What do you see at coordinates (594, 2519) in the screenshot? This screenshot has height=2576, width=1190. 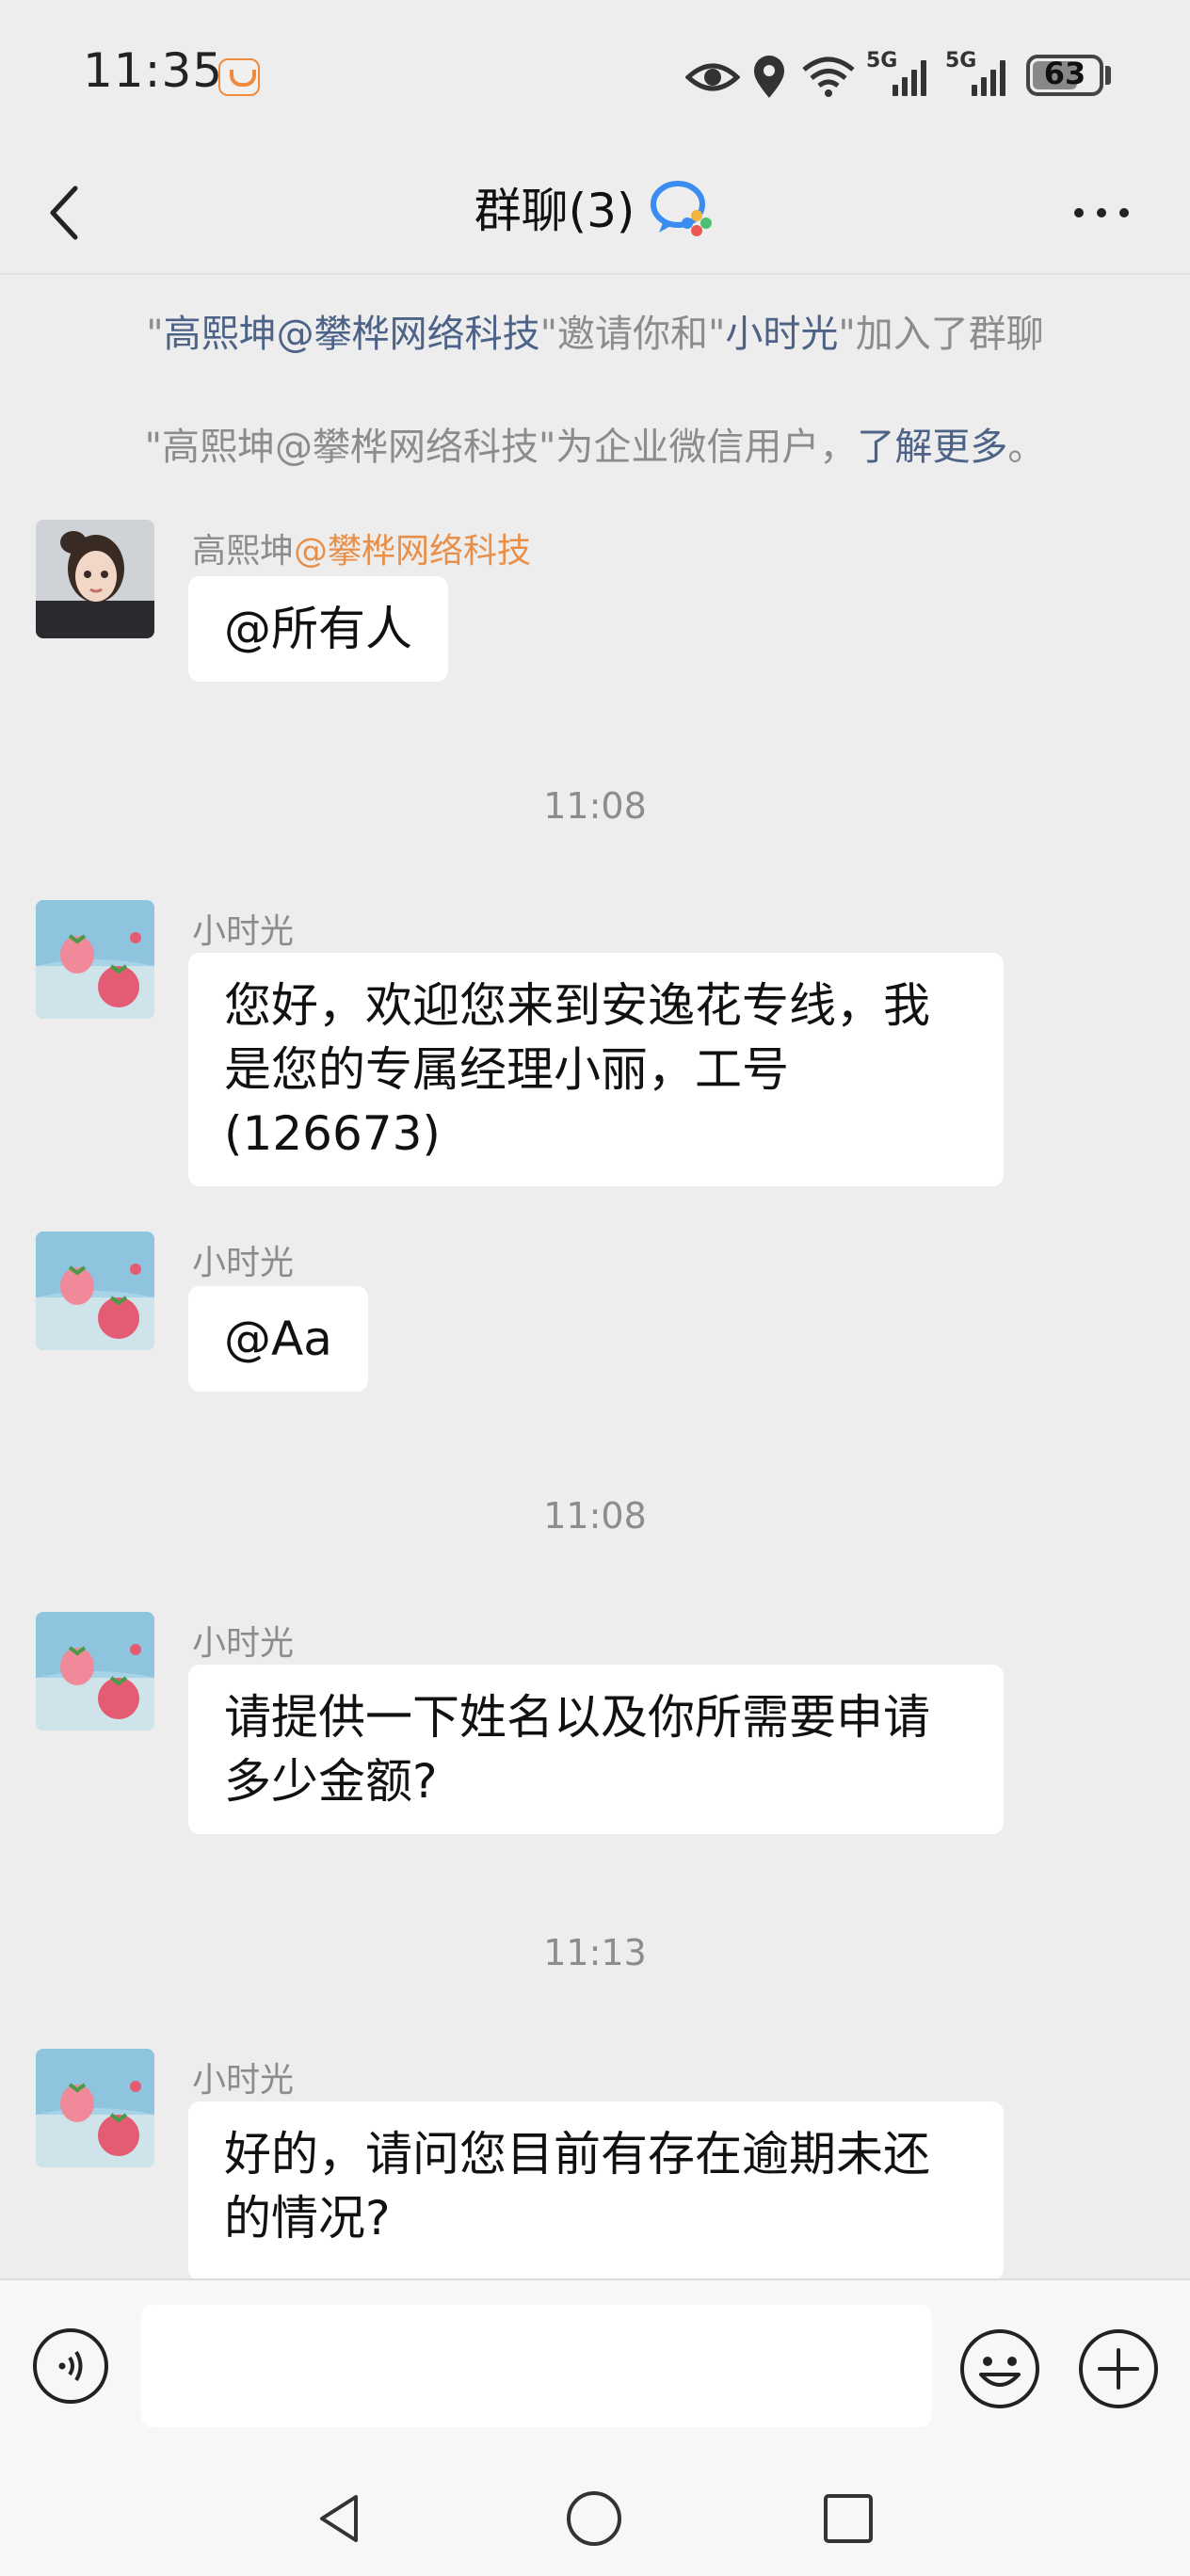 I see `nav-home-icon` at bounding box center [594, 2519].